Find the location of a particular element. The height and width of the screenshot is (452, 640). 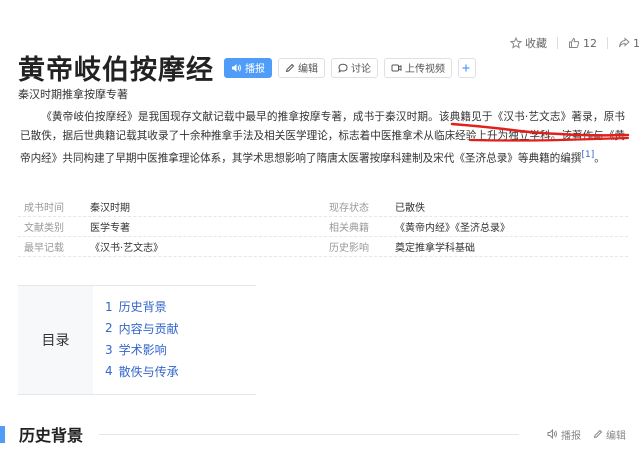

info-row: 最早记载 《汉书·艺文志》 历史影响 奠定推拿学科基础 is located at coordinates (323, 247).